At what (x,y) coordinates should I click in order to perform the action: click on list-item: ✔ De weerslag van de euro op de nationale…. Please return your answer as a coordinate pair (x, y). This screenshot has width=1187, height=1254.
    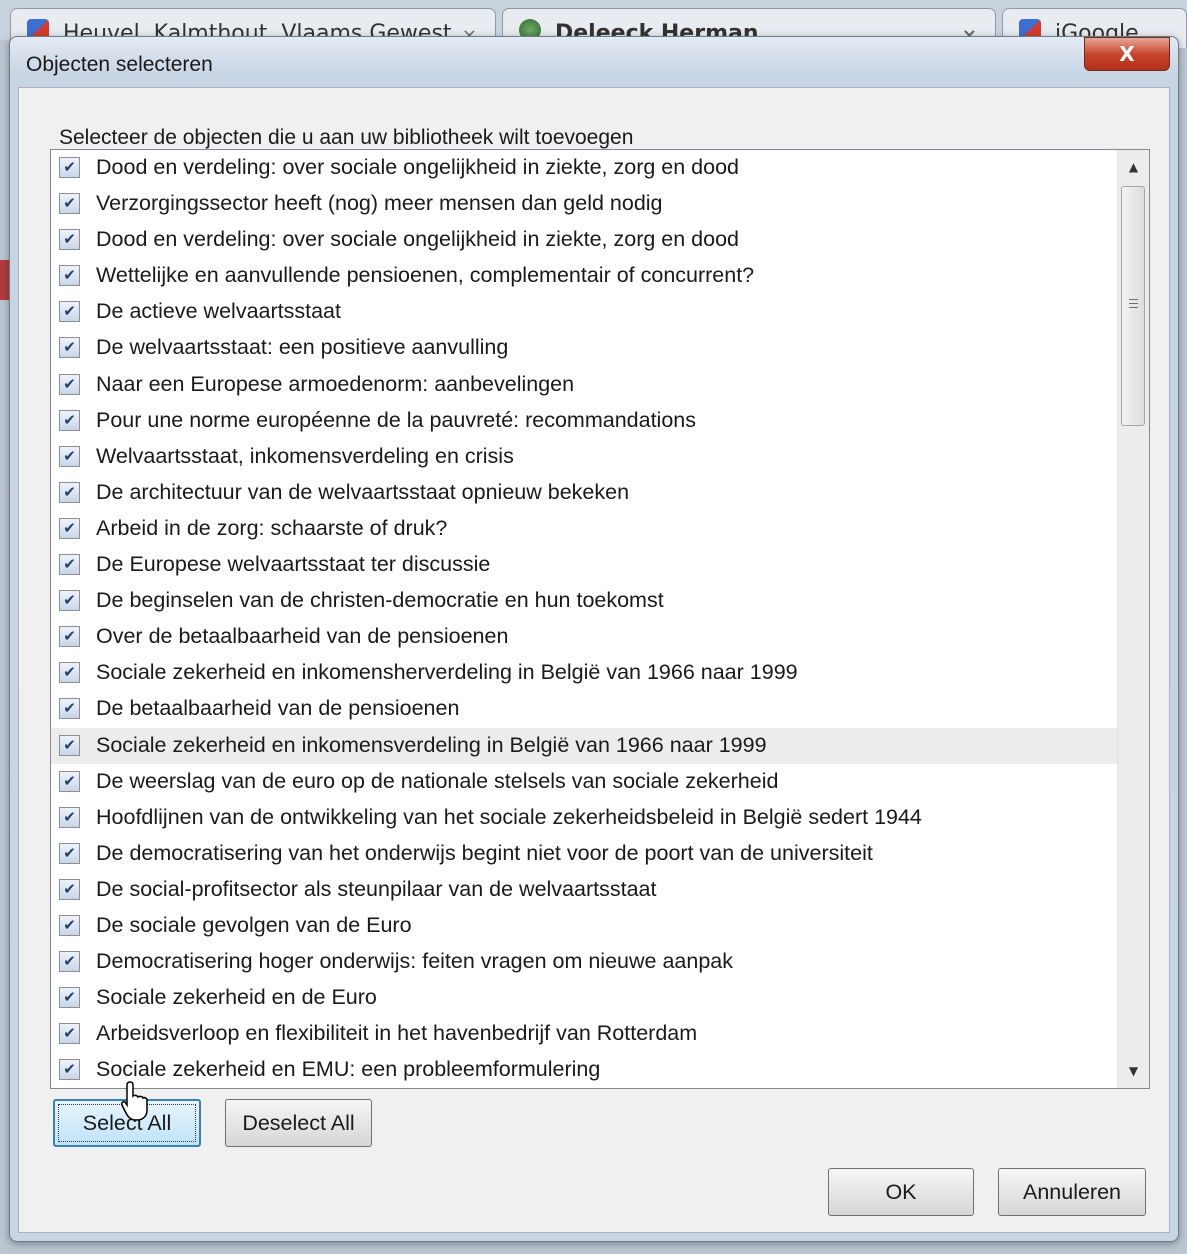
    Looking at the image, I should click on (584, 782).